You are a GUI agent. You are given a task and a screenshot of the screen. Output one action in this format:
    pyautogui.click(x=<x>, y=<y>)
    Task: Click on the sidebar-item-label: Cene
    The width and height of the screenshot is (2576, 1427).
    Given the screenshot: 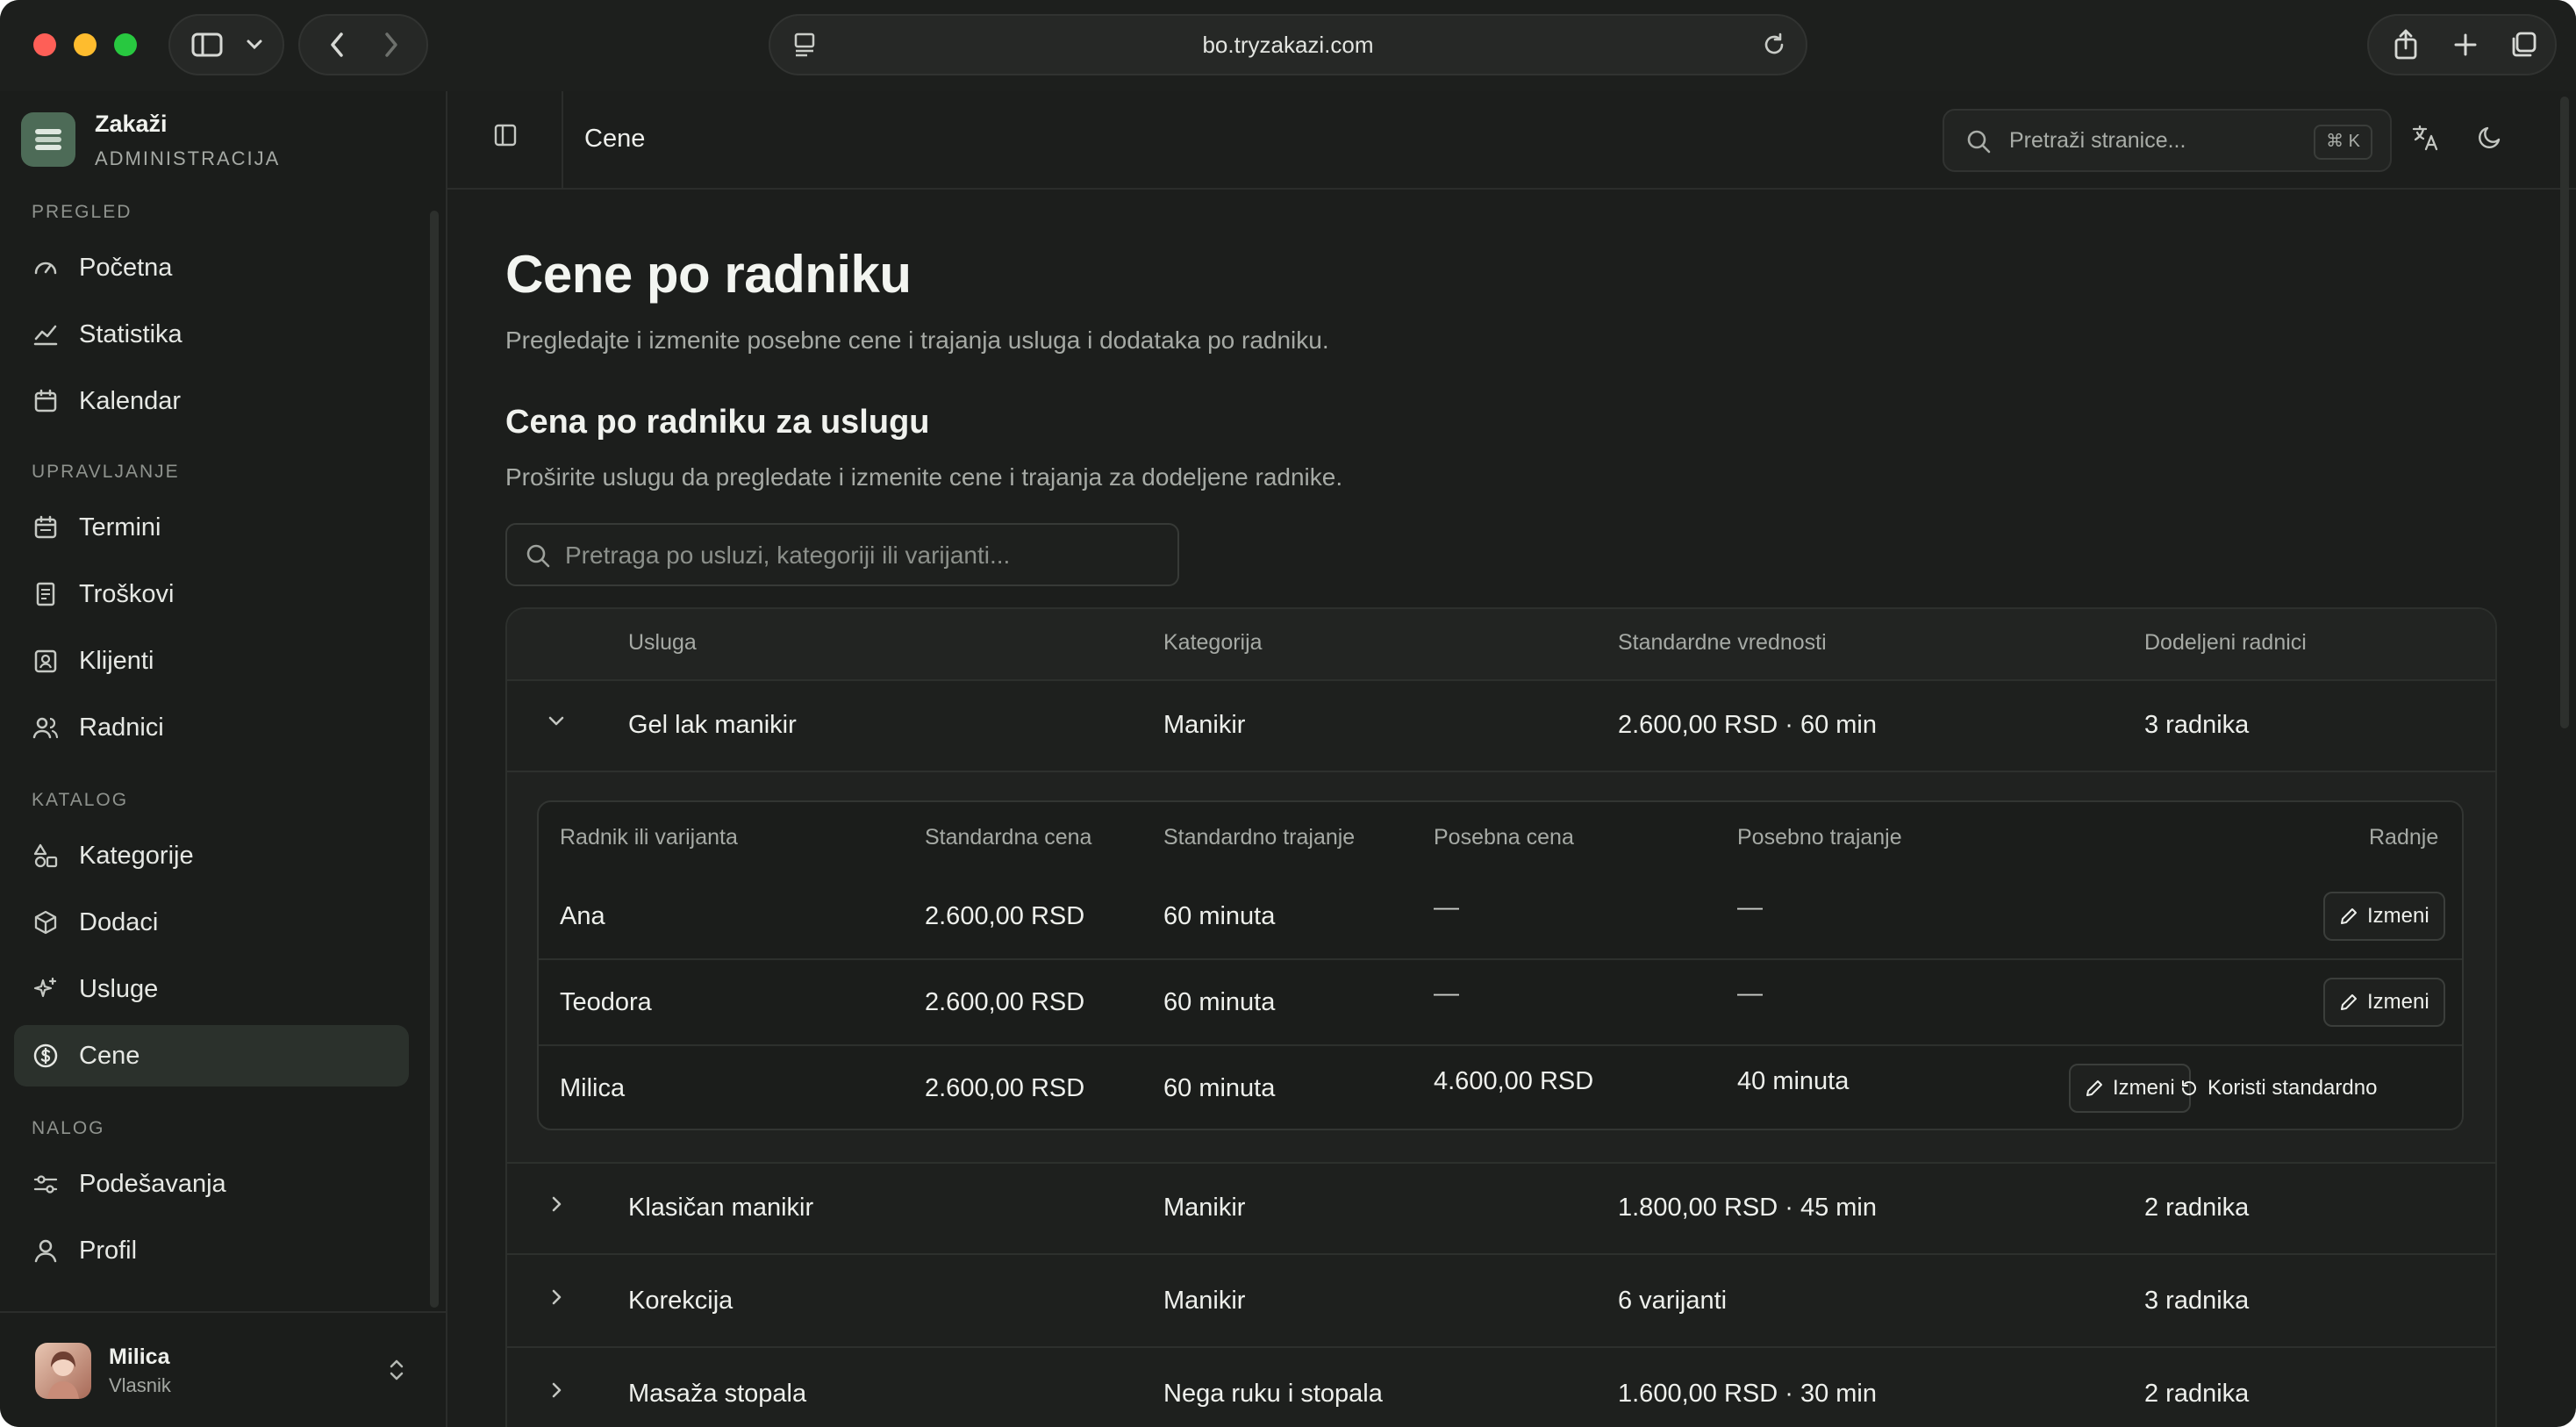 What is the action you would take?
    pyautogui.click(x=109, y=1055)
    